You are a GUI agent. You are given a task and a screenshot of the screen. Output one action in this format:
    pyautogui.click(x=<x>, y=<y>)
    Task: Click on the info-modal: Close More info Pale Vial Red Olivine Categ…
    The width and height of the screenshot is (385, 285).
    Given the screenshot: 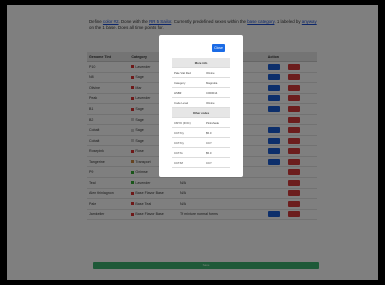 What is the action you would take?
    pyautogui.click(x=201, y=106)
    